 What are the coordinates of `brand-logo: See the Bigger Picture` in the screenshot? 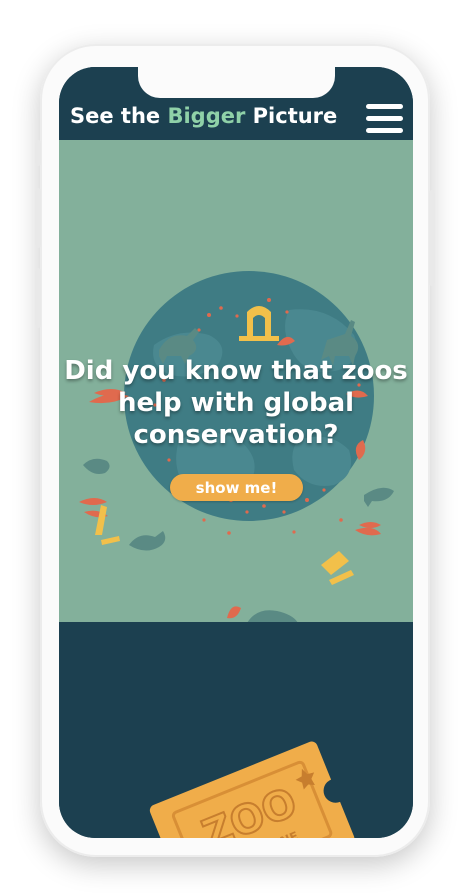 It's located at (203, 116).